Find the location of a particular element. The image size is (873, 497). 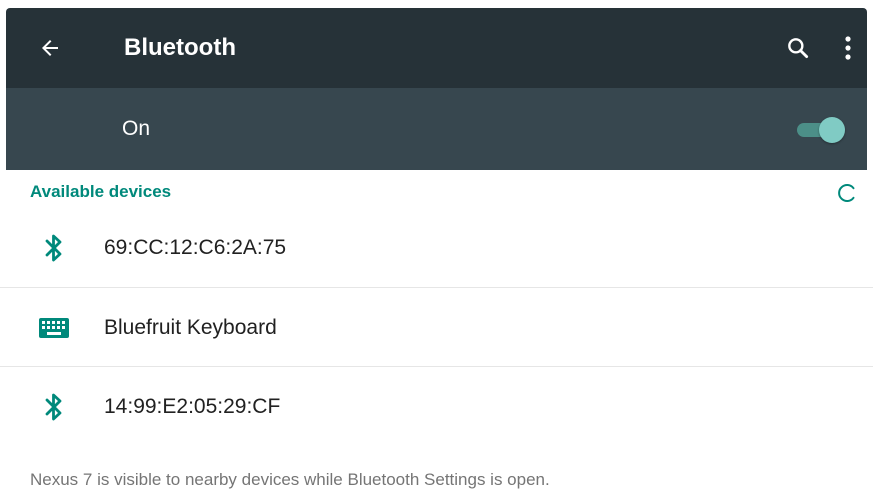

more-options-button is located at coordinates (848, 48).